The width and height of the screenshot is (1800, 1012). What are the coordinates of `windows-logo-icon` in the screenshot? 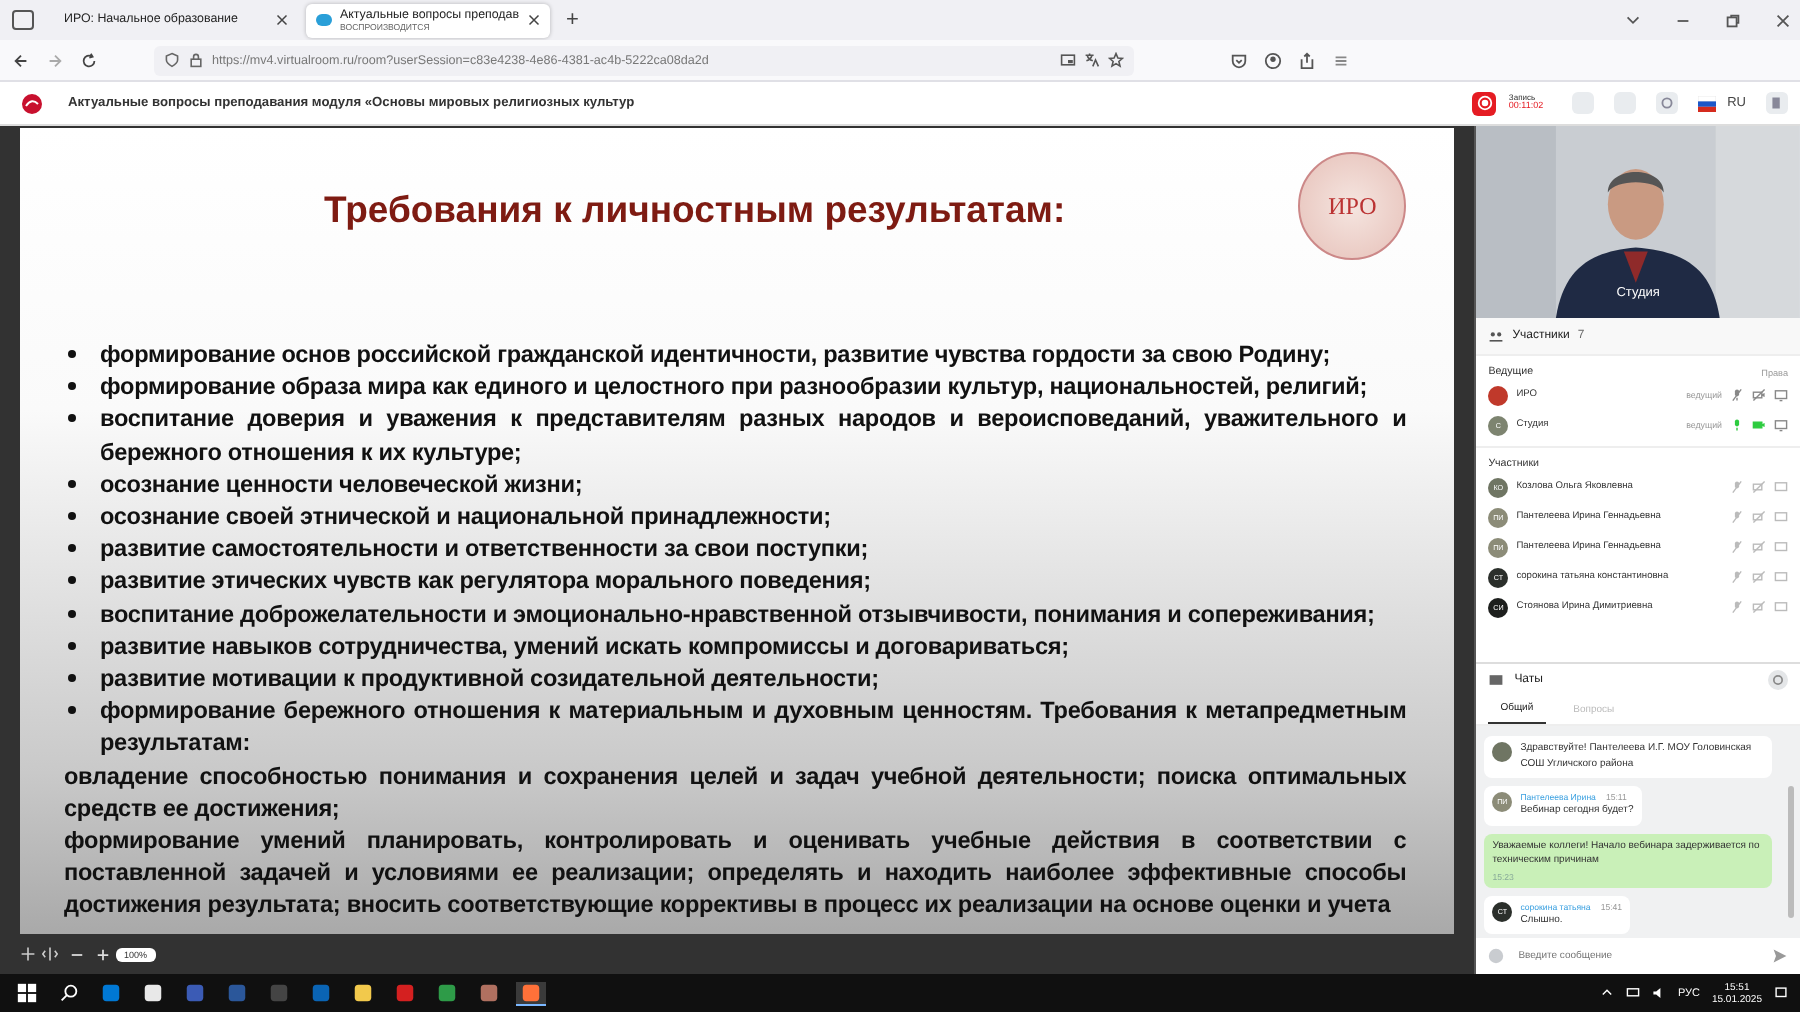 It's located at (27, 993).